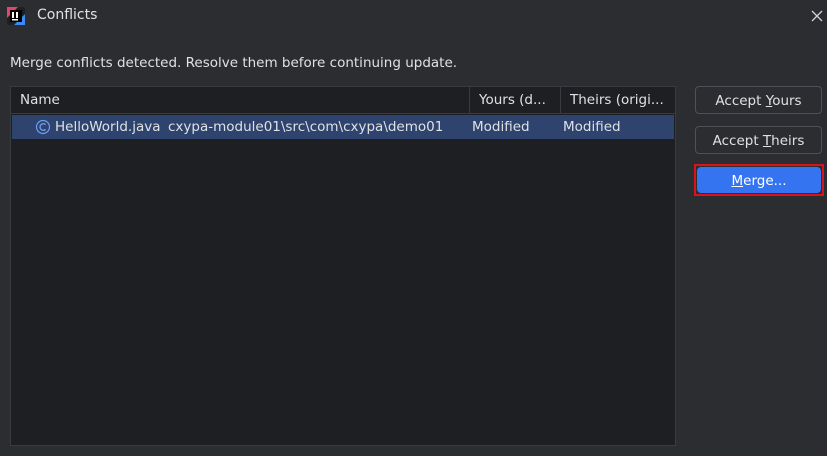 This screenshot has height=456, width=827. What do you see at coordinates (737, 181) in the screenshot?
I see `merge-mnemonic: M` at bounding box center [737, 181].